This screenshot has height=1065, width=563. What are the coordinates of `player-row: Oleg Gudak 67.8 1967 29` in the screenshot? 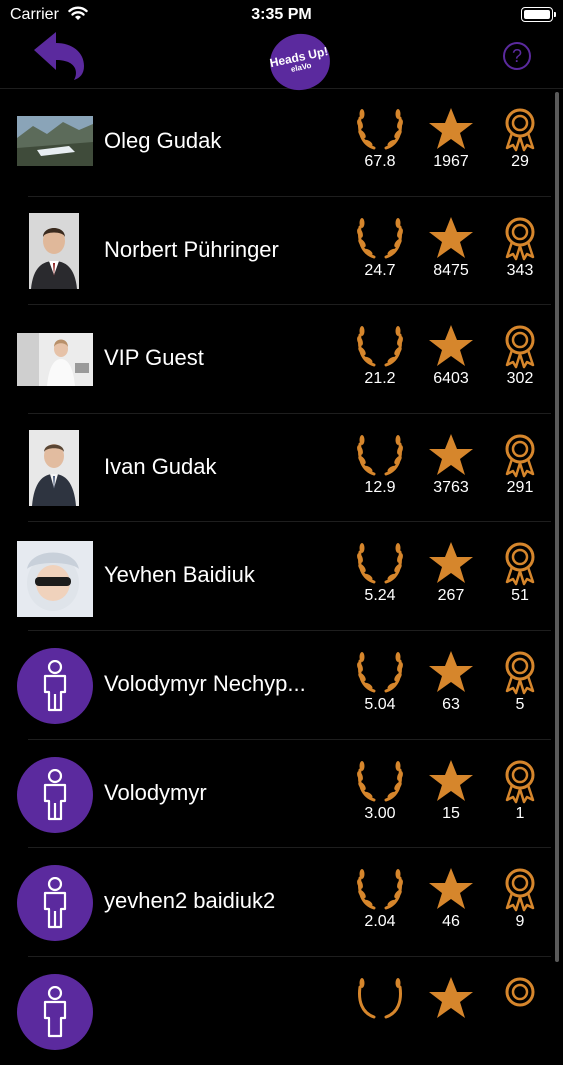 It's located at (281, 142).